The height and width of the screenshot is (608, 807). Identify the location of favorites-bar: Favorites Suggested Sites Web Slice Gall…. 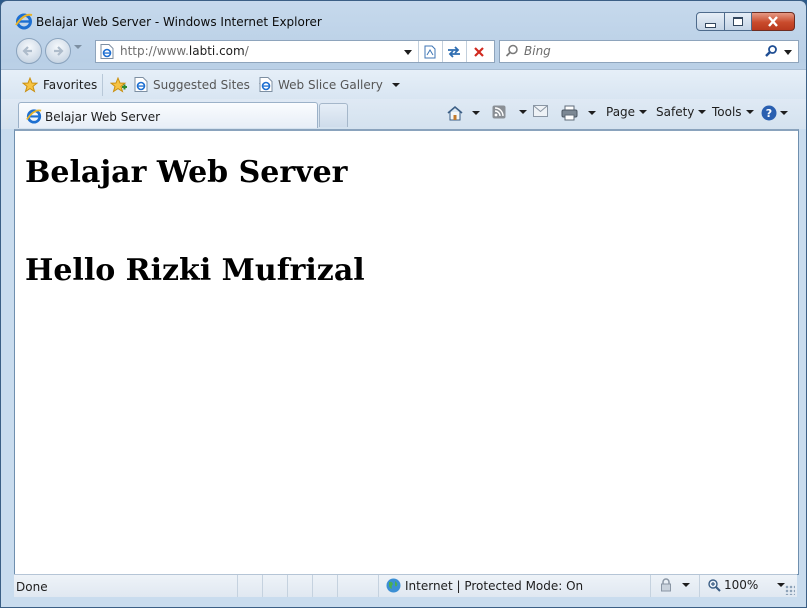
(403, 84).